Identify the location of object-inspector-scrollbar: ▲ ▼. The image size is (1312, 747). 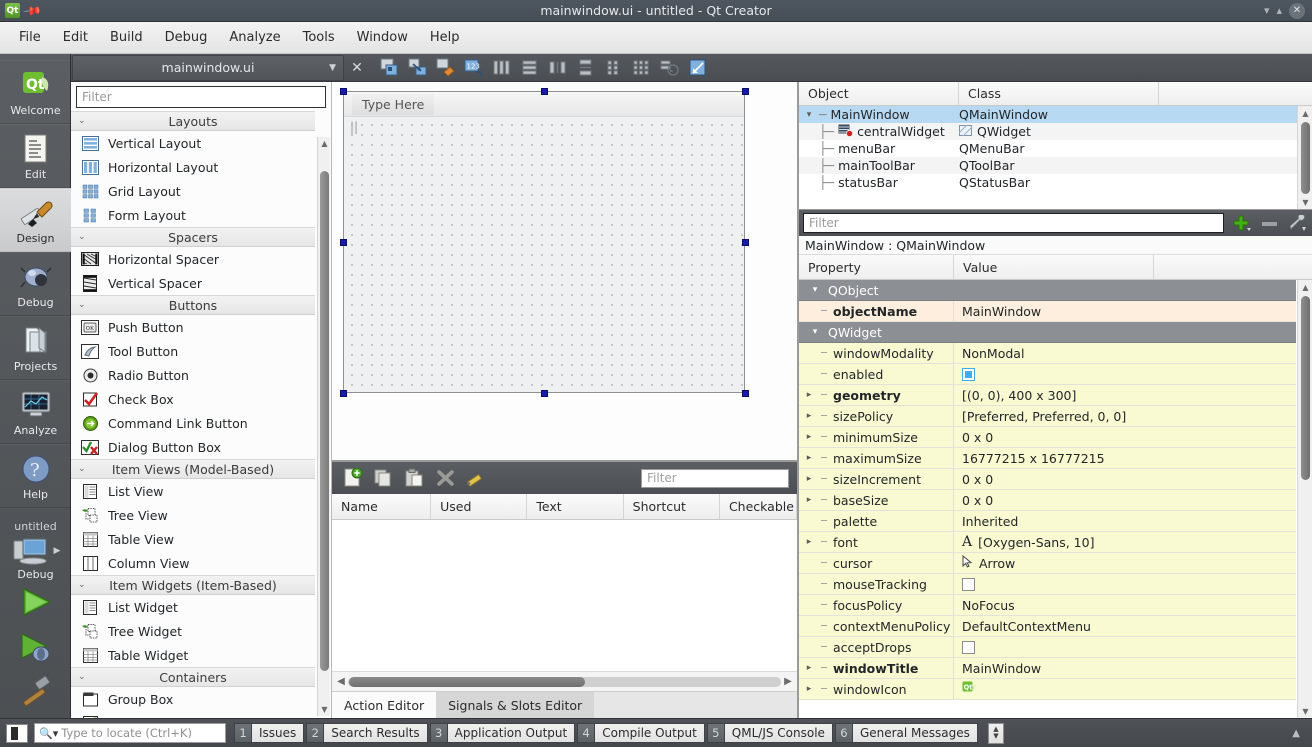
(1304, 157).